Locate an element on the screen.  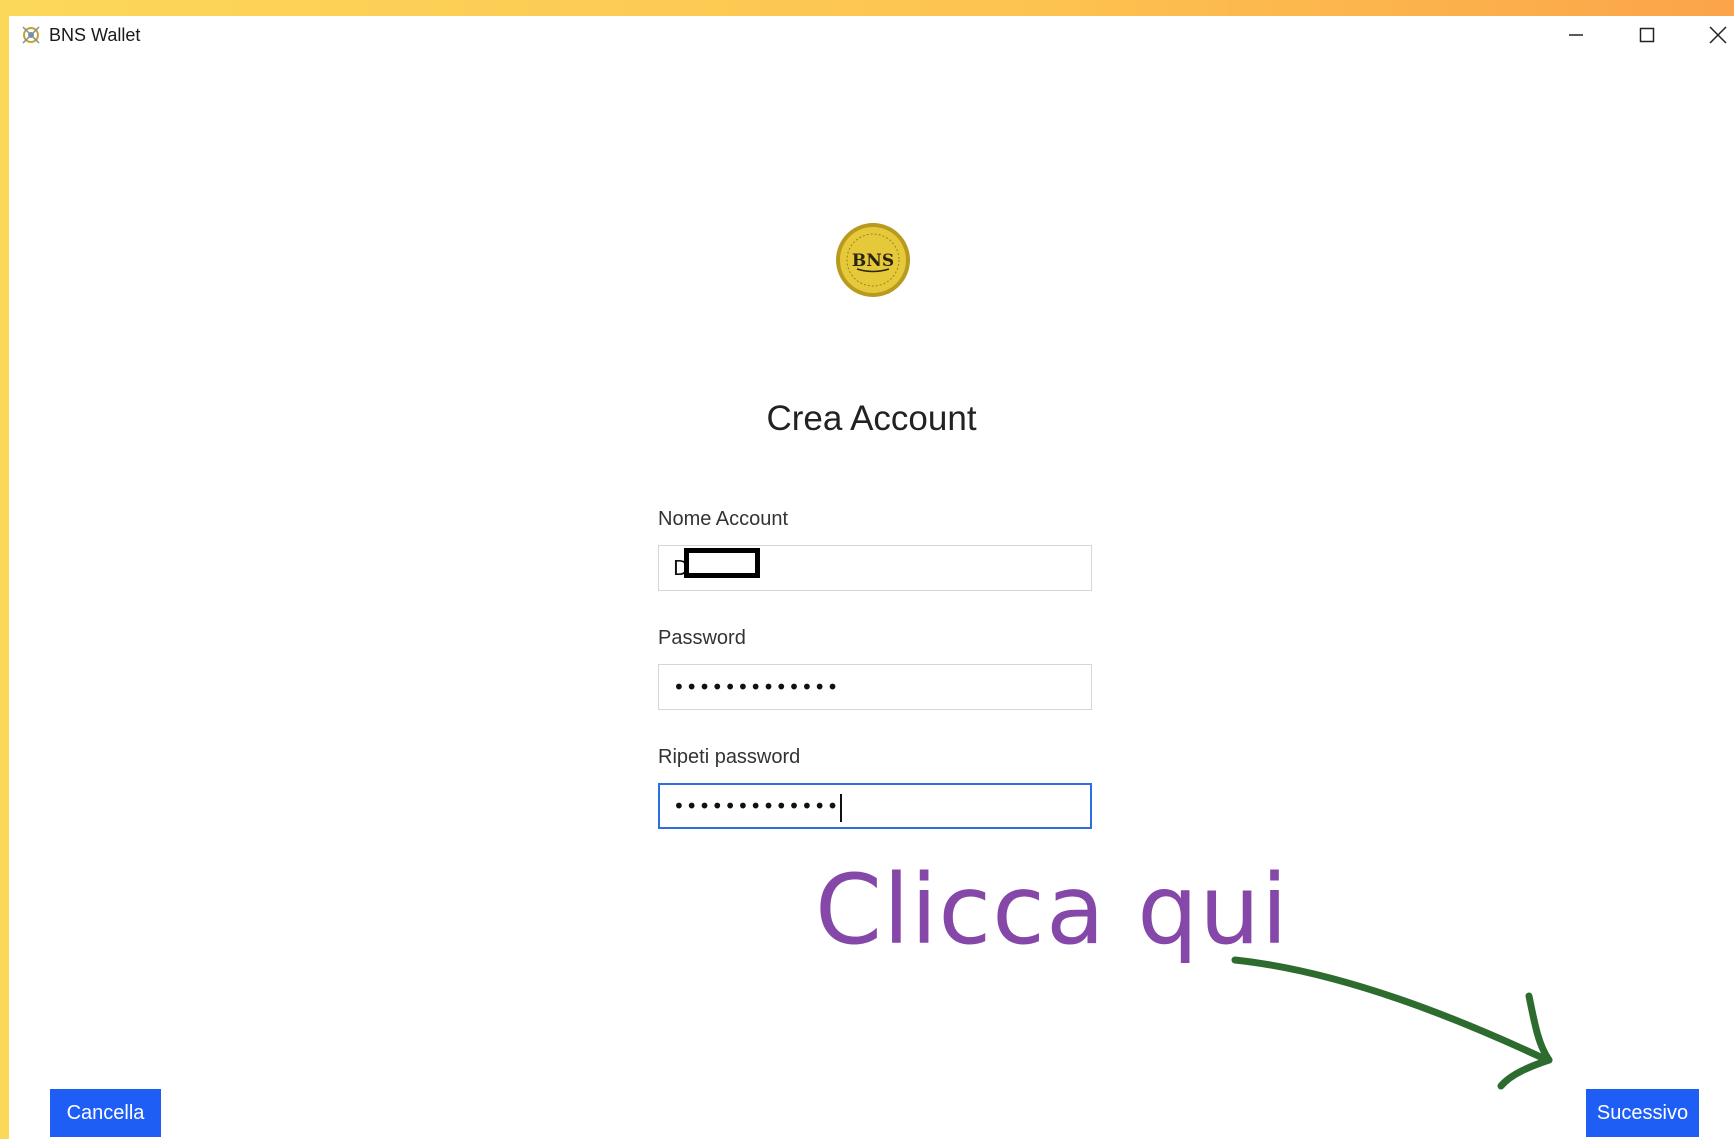
maximize-button is located at coordinates (1647, 35).